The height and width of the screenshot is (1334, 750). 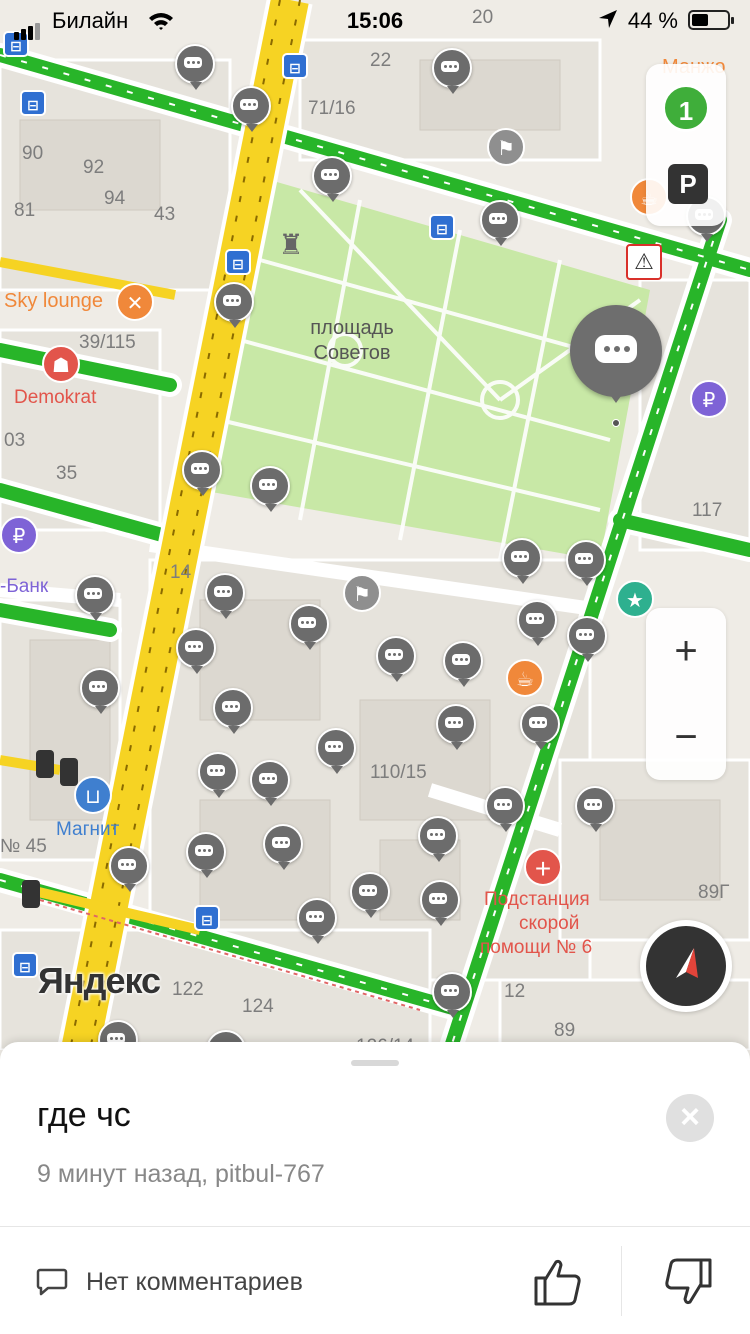 I want to click on house-number: № 45, so click(x=23, y=846).